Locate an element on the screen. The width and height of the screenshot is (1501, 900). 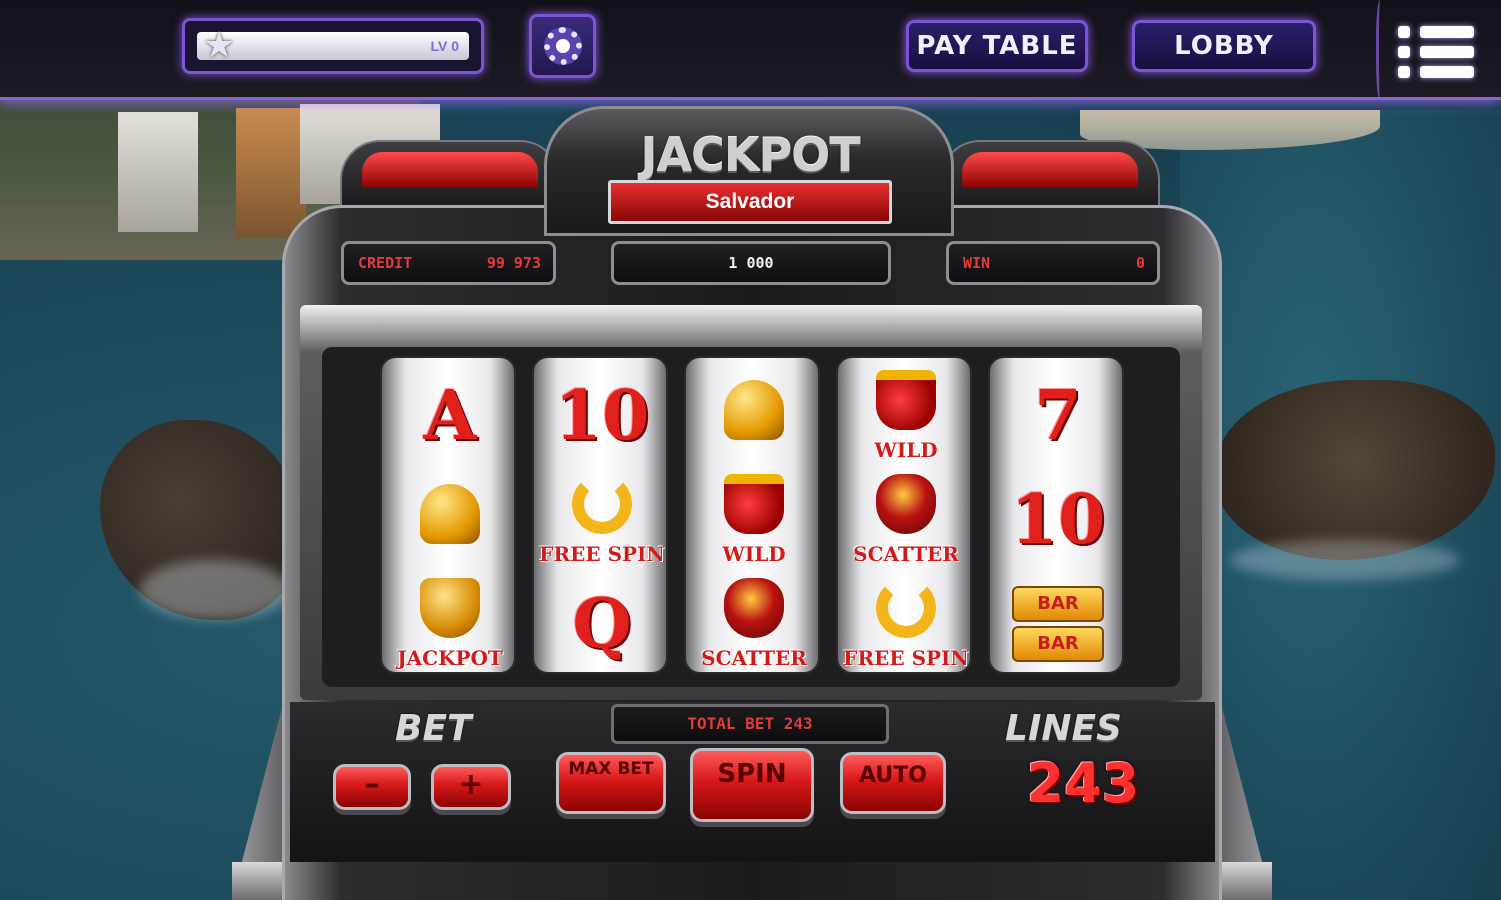
reel-symbol: Q is located at coordinates (602, 626).